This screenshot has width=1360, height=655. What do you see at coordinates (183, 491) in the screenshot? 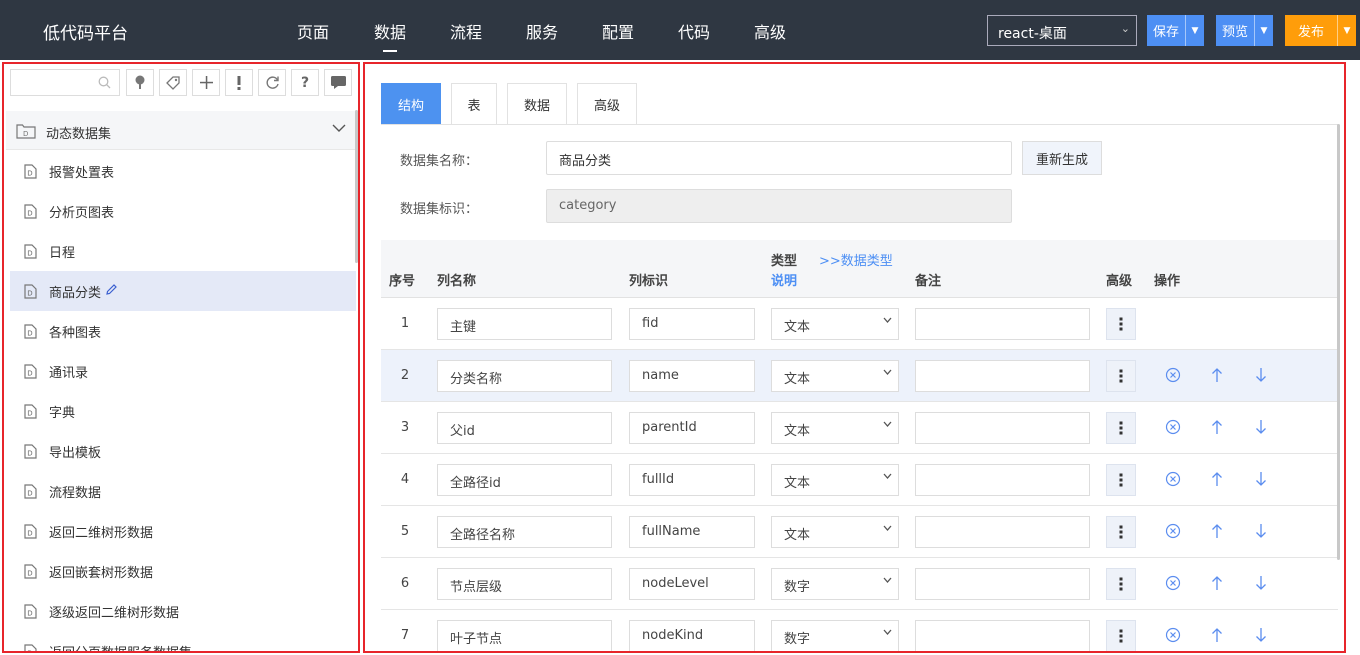
I see `dataset-item: D 流程数据` at bounding box center [183, 491].